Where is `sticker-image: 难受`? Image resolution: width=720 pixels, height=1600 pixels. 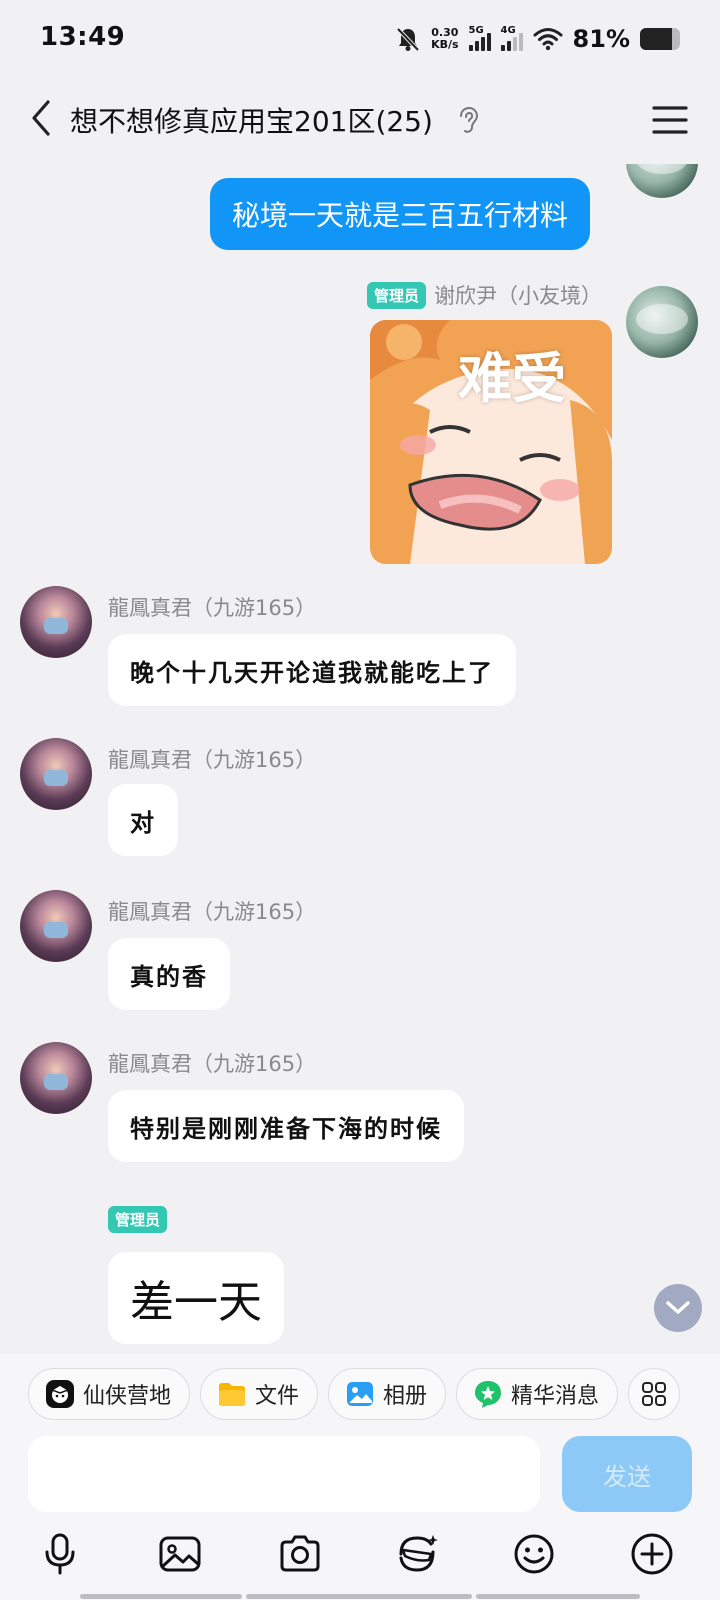
sticker-image: 难受 is located at coordinates (491, 442).